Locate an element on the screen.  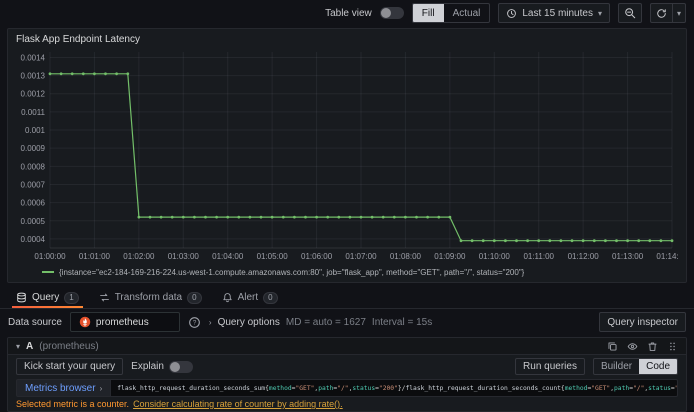
metrics-browser-button: Metrics browser › is located at coordinates (64, 388).